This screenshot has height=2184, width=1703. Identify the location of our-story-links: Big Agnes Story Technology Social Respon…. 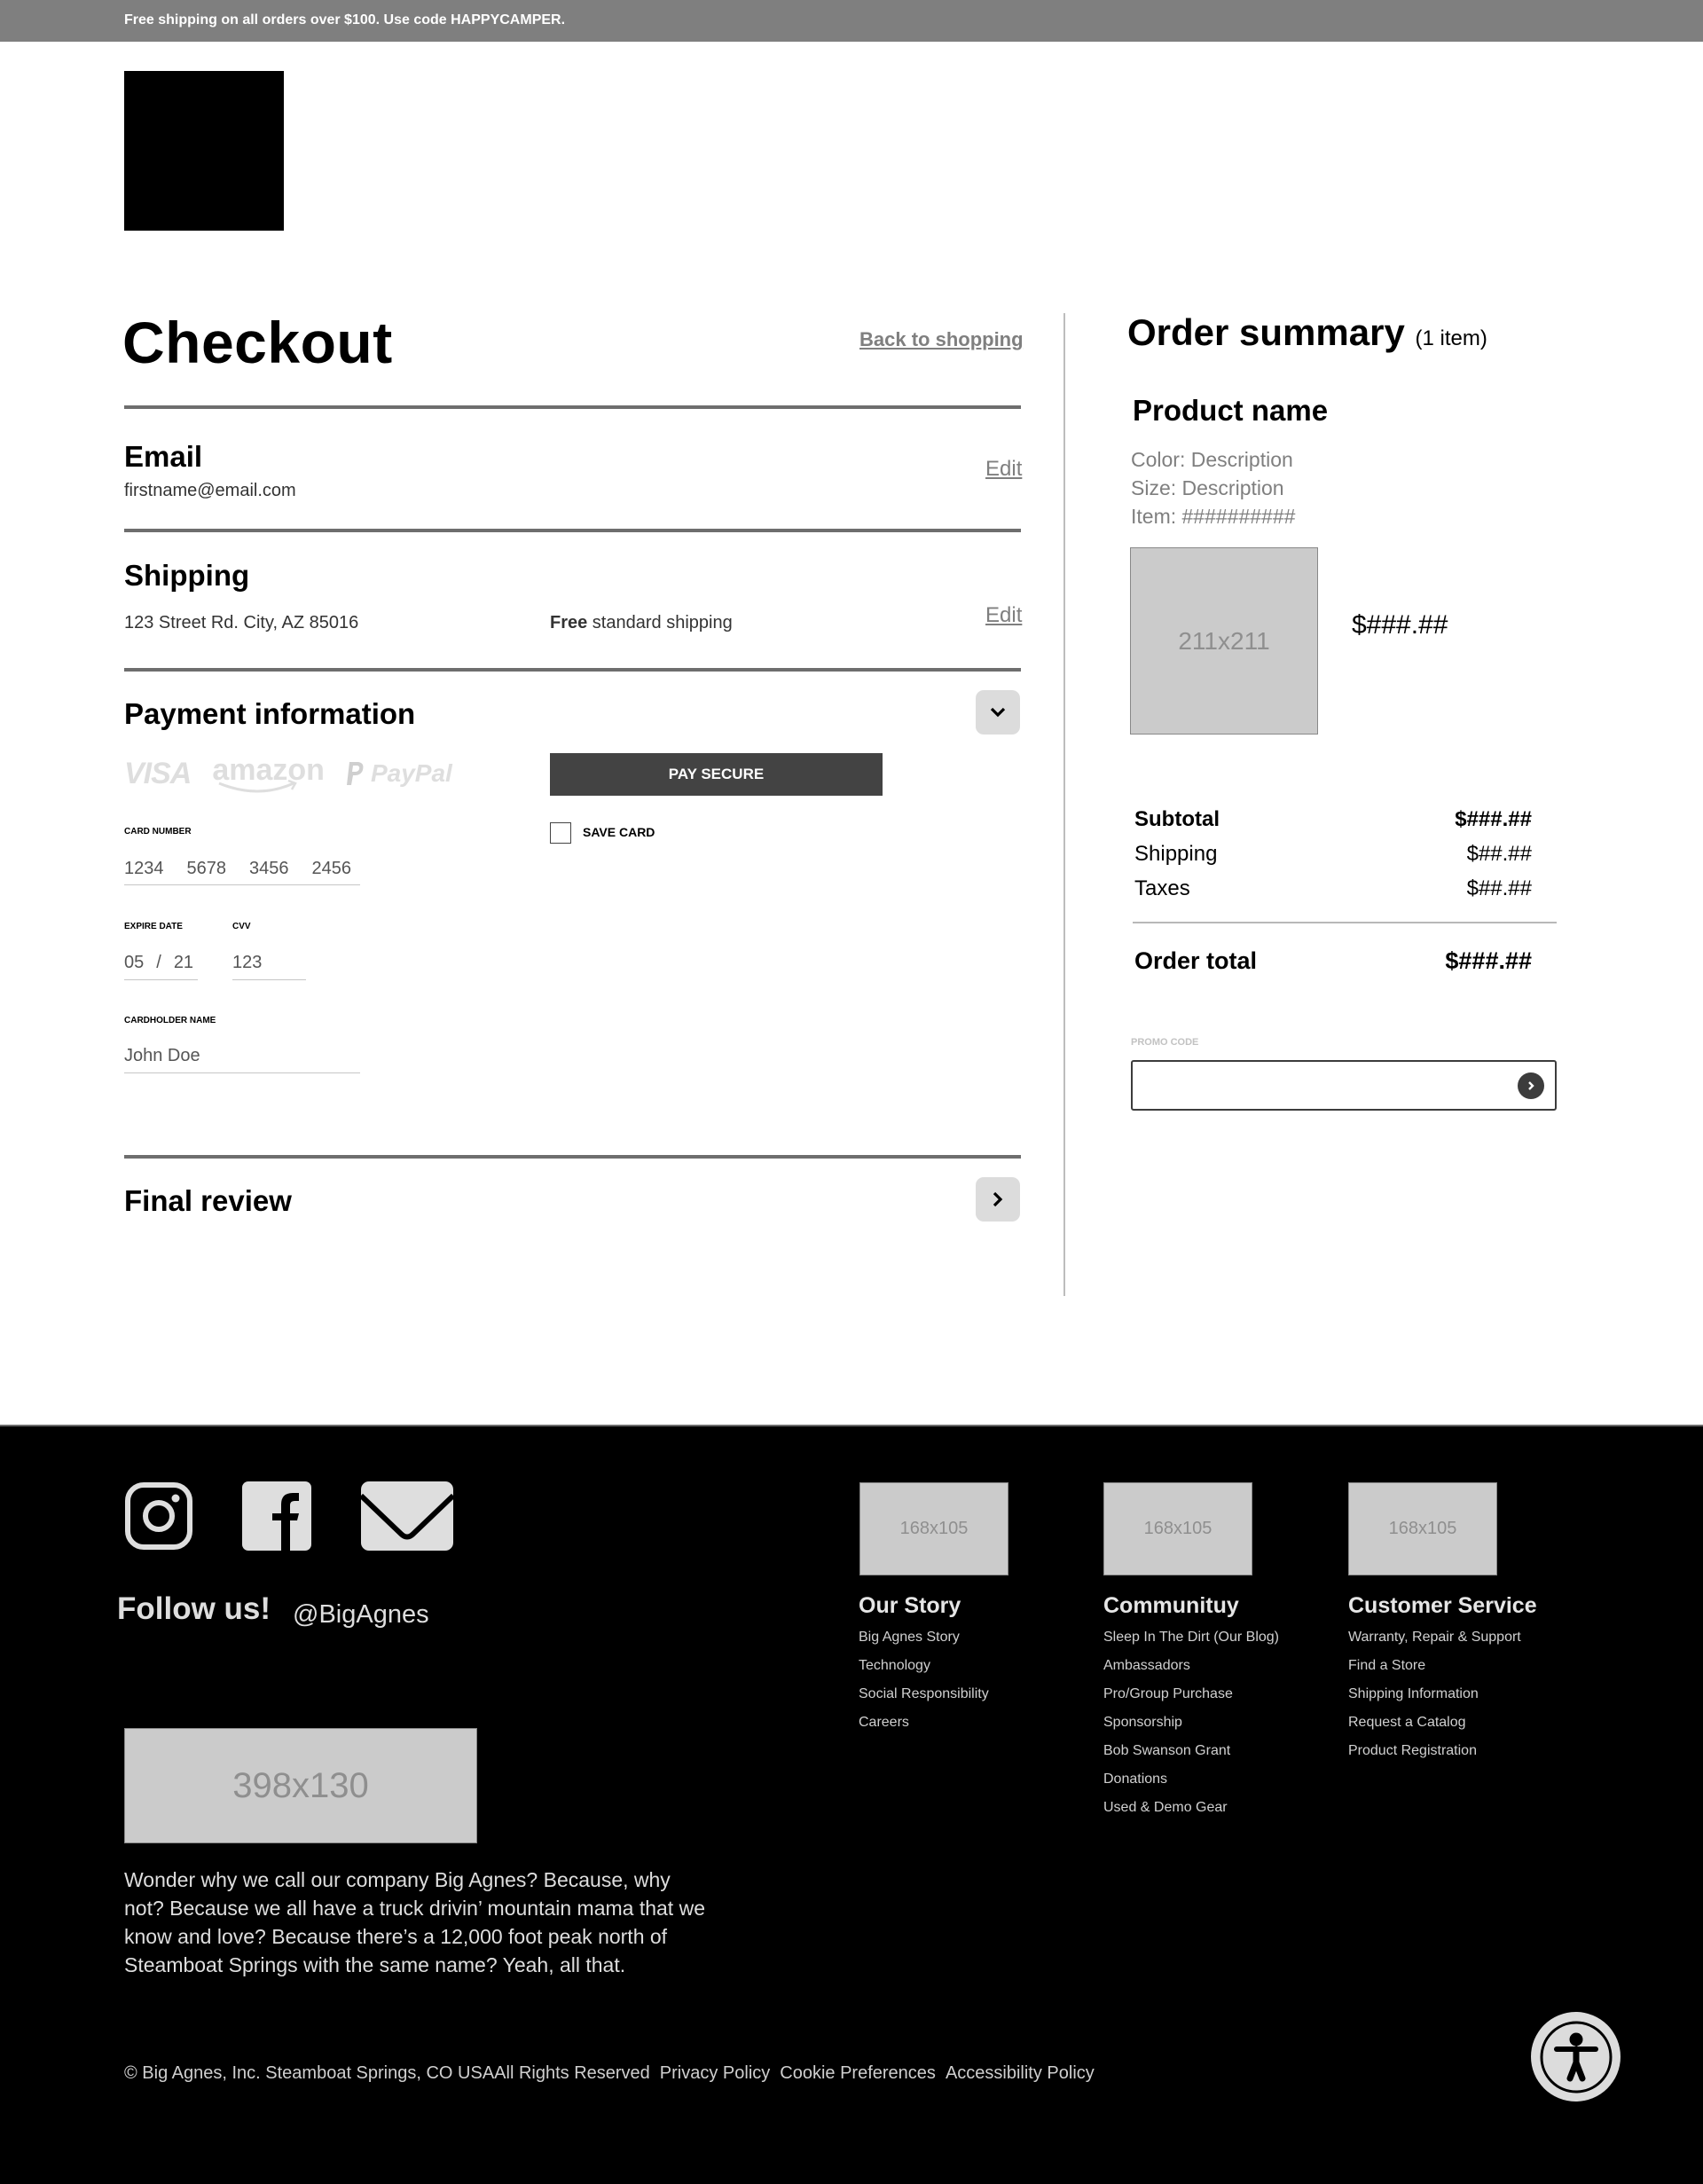
(924, 1685).